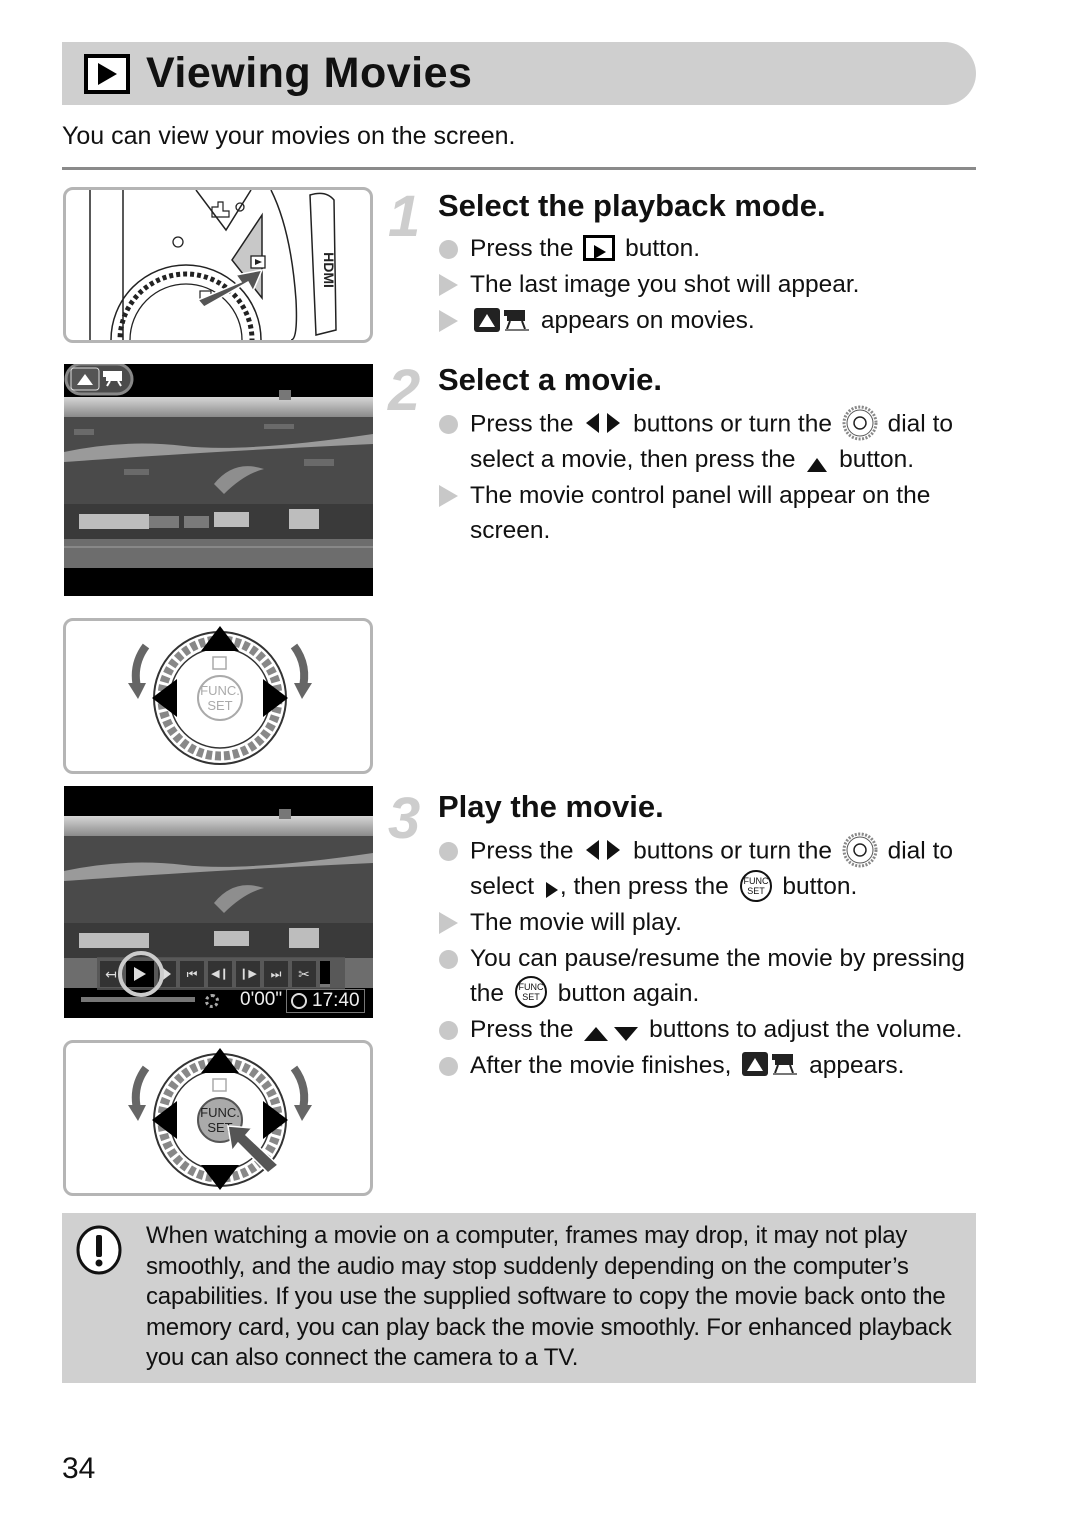 Image resolution: width=1080 pixels, height=1521 pixels. Describe the element at coordinates (248, 974) in the screenshot. I see `next-frame-control: ❙▶` at that location.